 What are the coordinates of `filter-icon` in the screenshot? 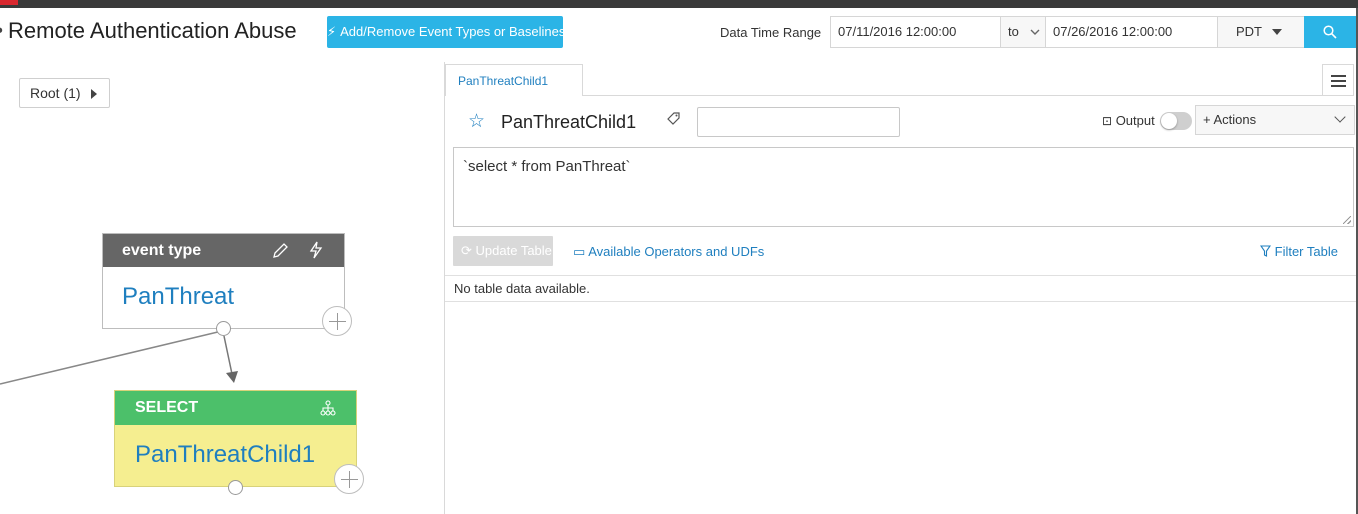 It's located at (1265, 251).